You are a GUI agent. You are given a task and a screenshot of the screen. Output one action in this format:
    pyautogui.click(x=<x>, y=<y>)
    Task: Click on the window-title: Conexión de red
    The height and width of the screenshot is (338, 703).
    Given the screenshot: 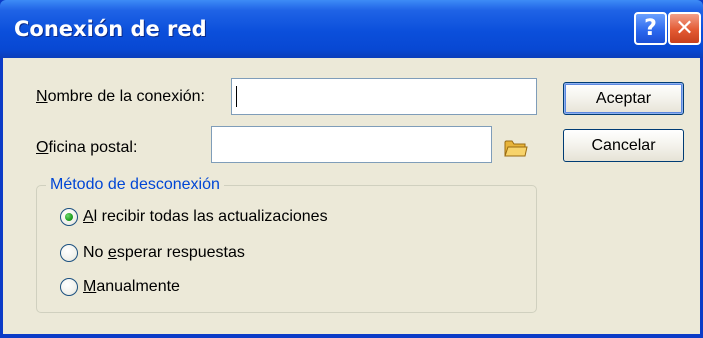 What is the action you would take?
    pyautogui.click(x=110, y=29)
    